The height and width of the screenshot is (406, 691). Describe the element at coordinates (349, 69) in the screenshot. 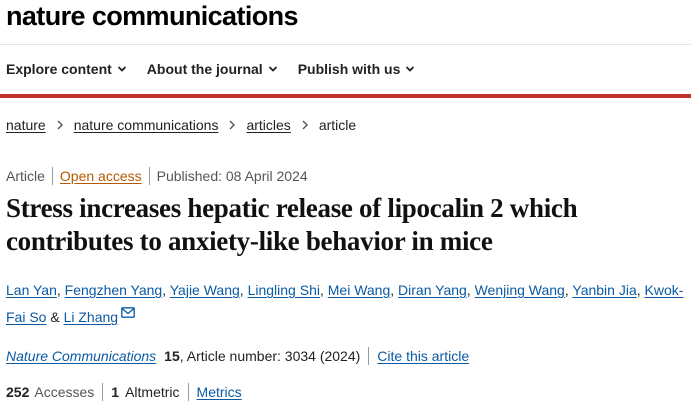

I see `nav-item-label: Publish with us` at that location.